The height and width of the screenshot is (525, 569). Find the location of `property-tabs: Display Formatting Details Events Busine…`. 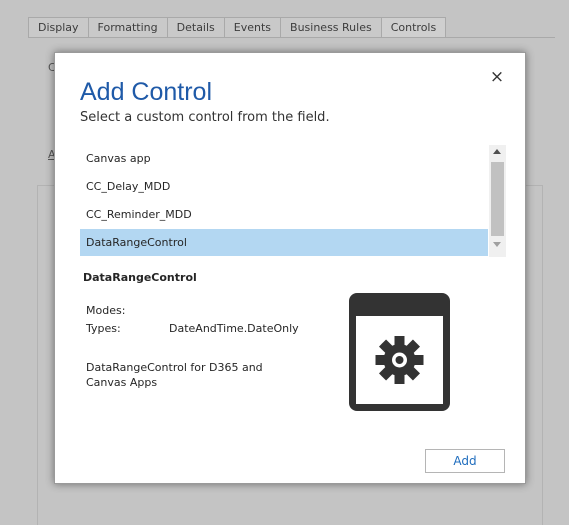

property-tabs: Display Formatting Details Events Busine… is located at coordinates (237, 27).